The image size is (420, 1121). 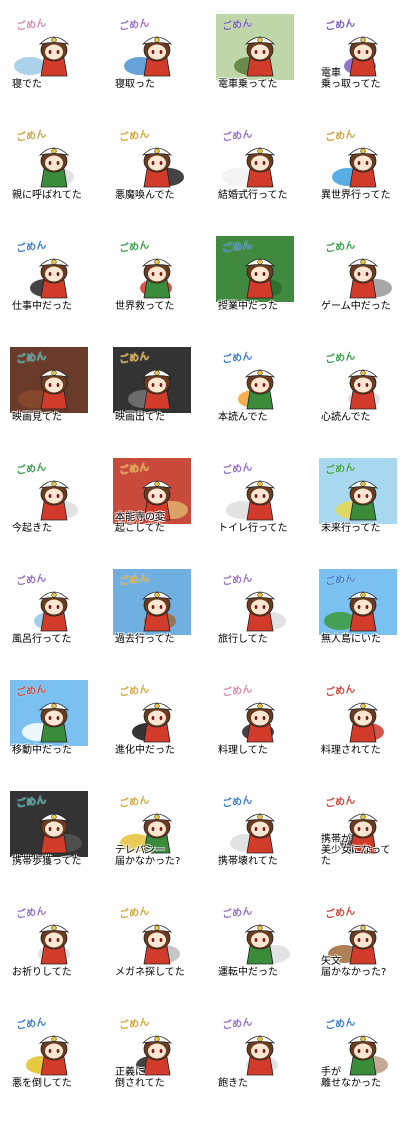 I want to click on sticker: ごめん 進化中だった, so click(x=152, y=719).